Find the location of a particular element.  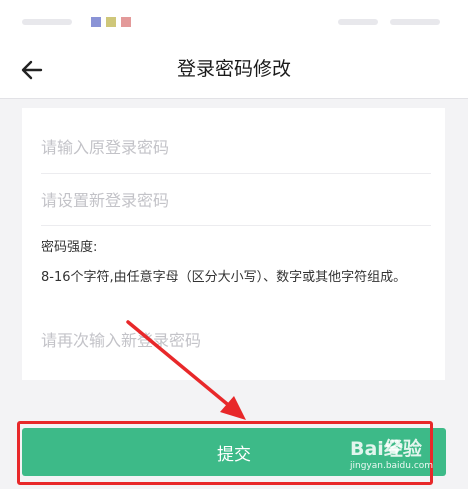

confirm-password-input: 请再次输入新登录密码 is located at coordinates (236, 341).